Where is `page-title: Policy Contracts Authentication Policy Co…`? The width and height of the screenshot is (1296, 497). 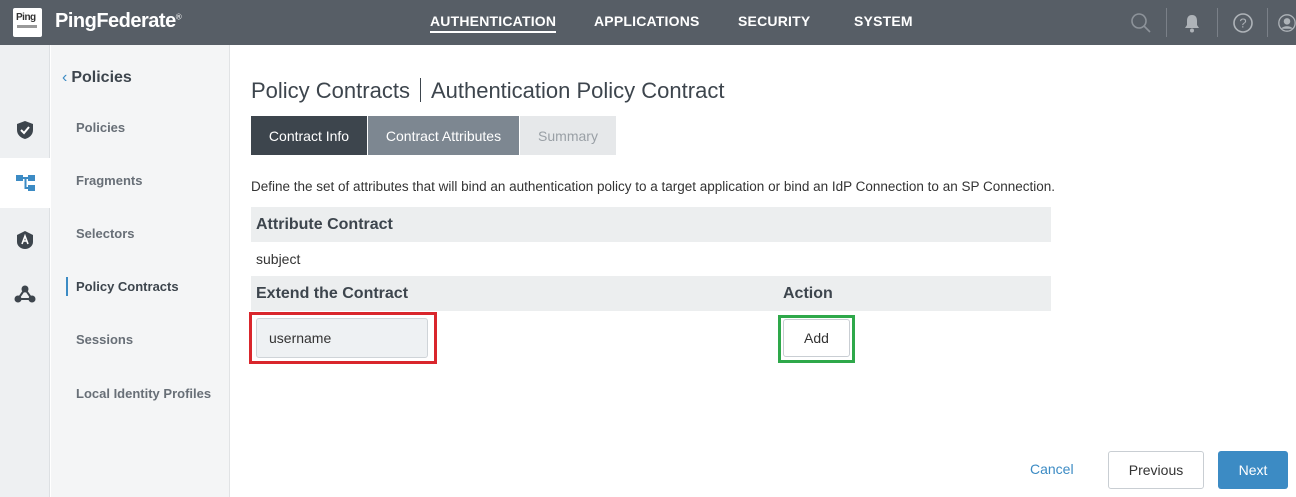
page-title: Policy Contracts Authentication Policy Co… is located at coordinates (487, 91).